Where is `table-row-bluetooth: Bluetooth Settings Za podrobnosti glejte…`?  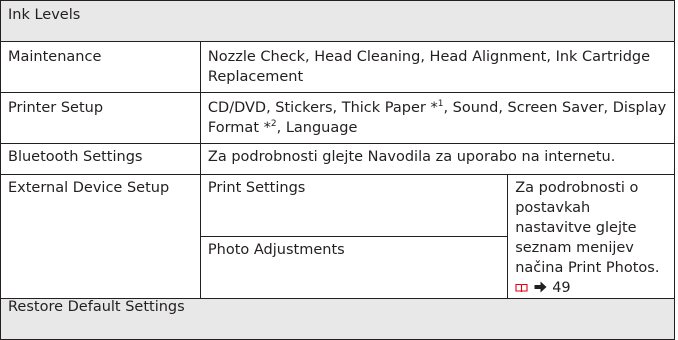 table-row-bluetooth: Bluetooth Settings Za podrobnosti glejte… is located at coordinates (338, 159).